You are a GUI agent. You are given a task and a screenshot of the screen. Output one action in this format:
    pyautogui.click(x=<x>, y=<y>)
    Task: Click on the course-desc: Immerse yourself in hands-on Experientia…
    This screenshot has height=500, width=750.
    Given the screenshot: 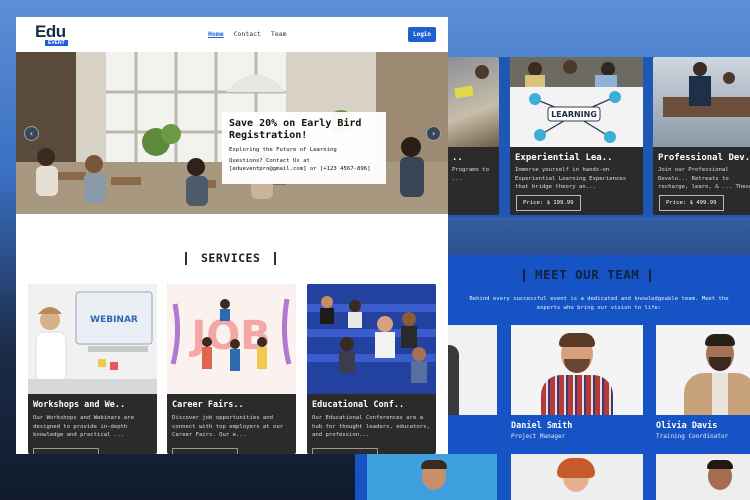 What is the action you would take?
    pyautogui.click(x=571, y=178)
    